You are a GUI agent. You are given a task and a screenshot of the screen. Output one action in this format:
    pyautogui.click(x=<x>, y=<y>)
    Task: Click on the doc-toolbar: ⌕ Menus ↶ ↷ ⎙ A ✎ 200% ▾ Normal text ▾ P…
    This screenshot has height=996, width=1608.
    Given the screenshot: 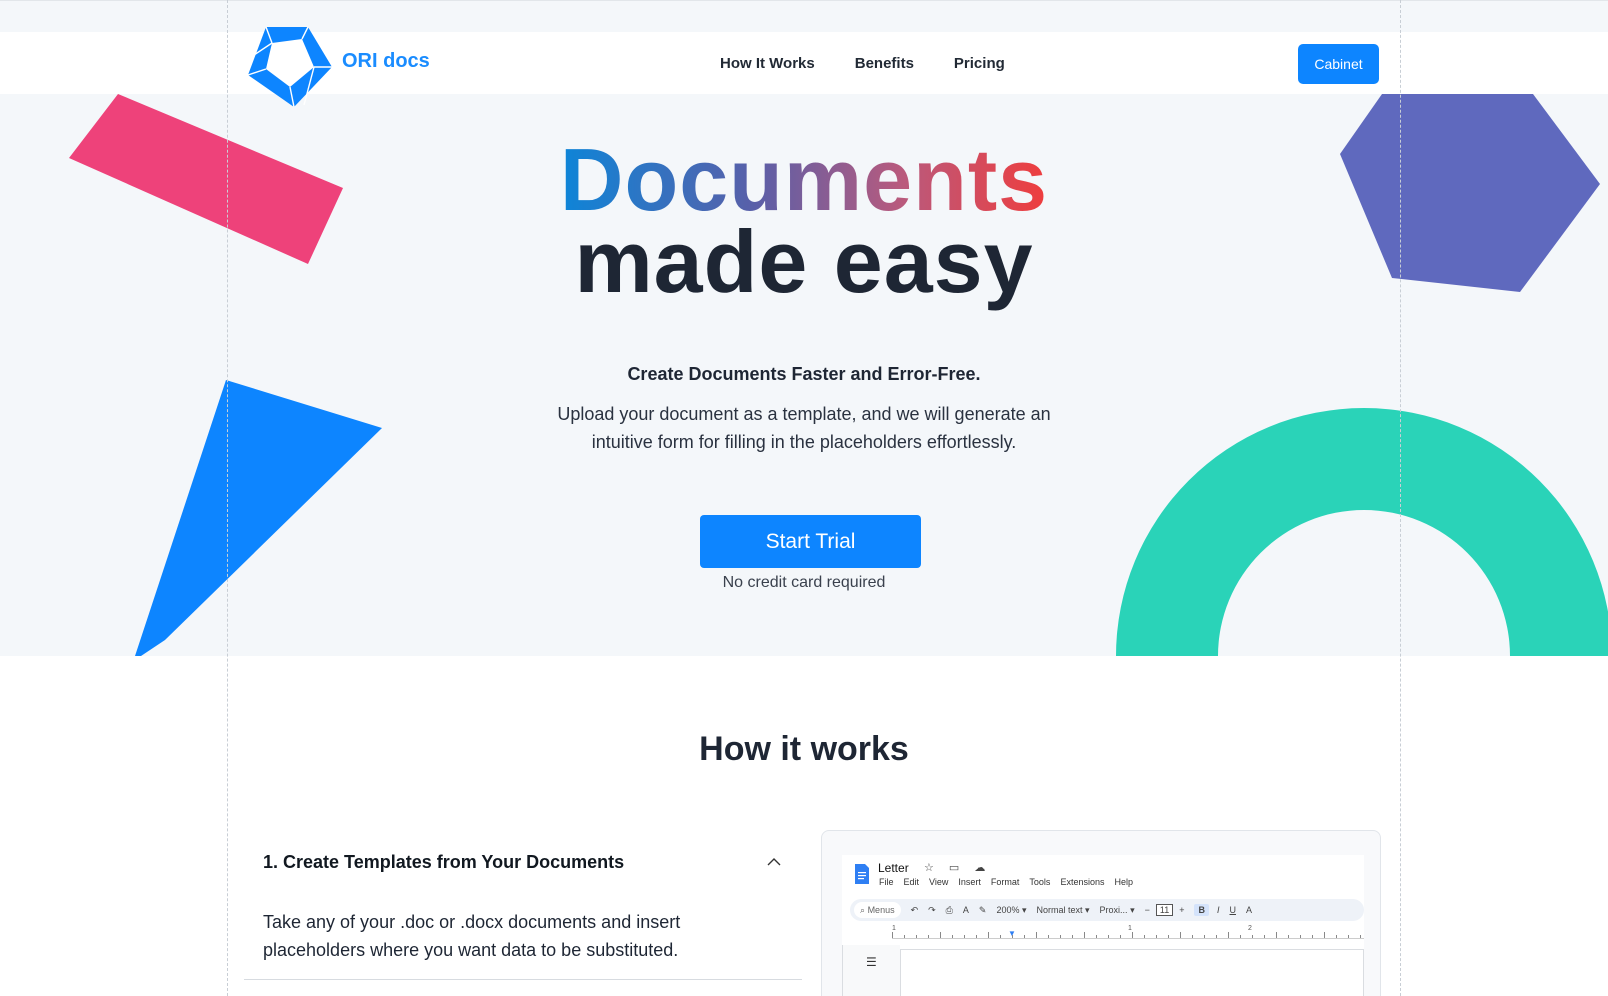 What is the action you would take?
    pyautogui.click(x=1107, y=910)
    